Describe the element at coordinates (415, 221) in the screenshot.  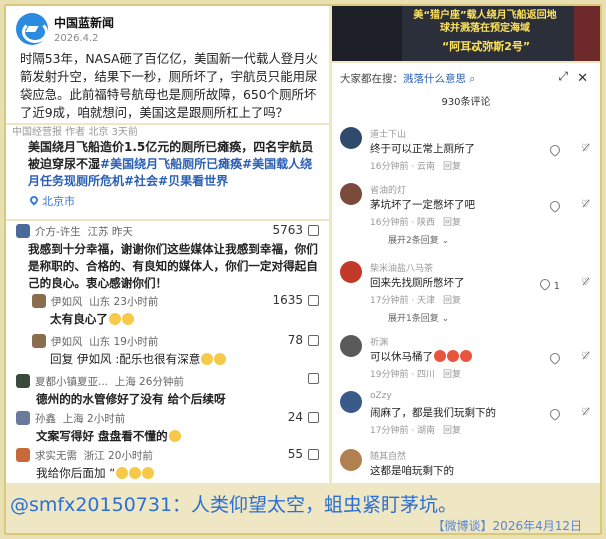
I see `comment-meta: 16分钟前 · 陕西 回复` at that location.